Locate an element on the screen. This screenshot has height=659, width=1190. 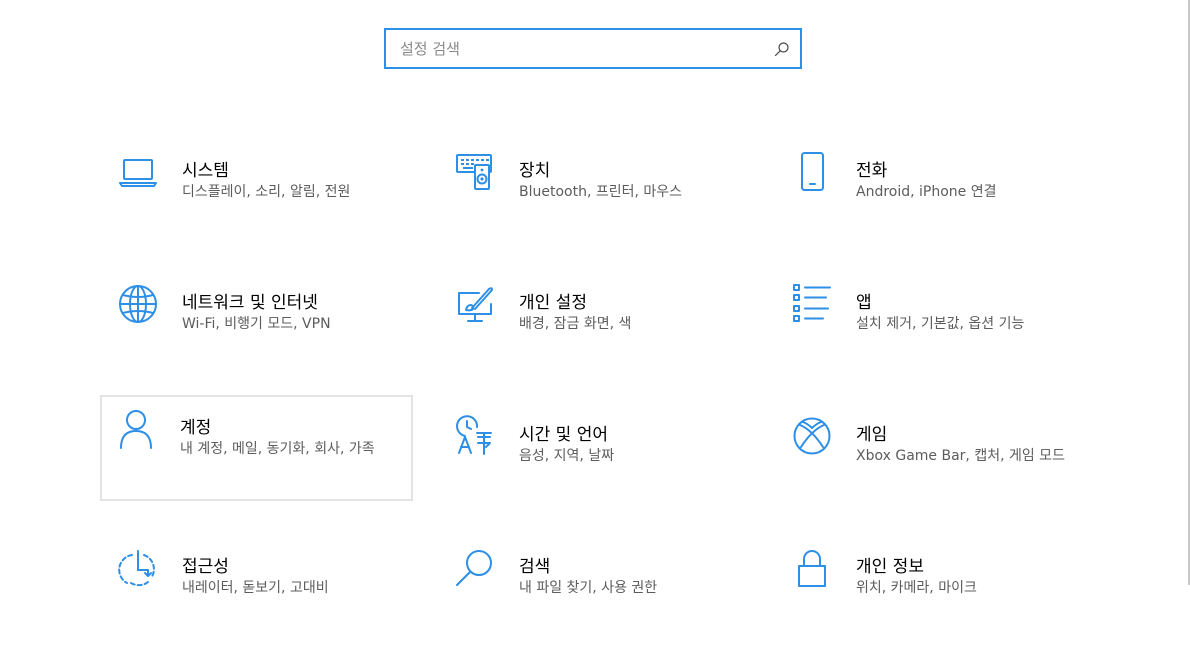
app-list-icon is located at coordinates (812, 304).